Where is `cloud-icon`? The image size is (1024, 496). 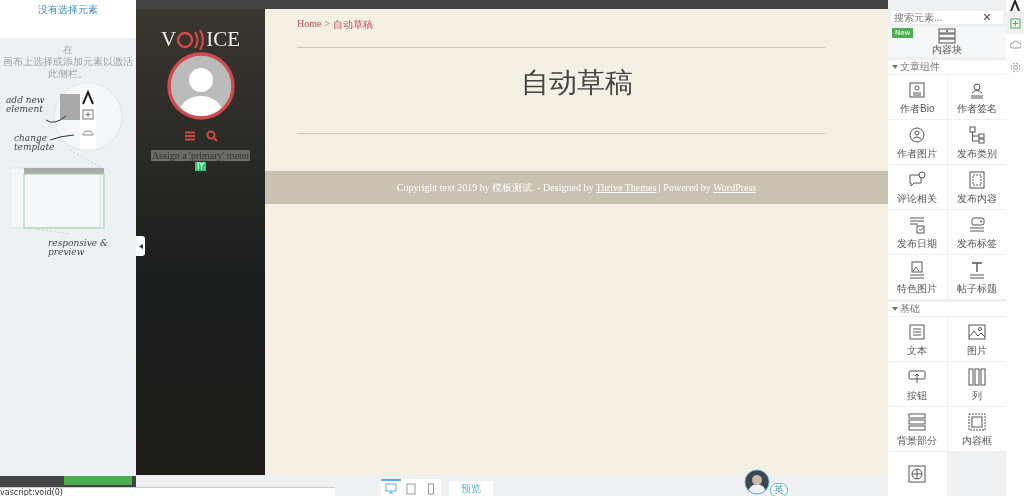 cloud-icon is located at coordinates (1015, 45).